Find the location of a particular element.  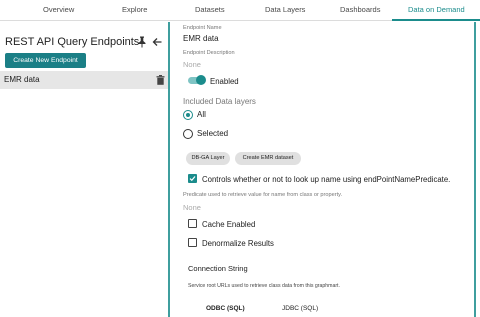

cache-enabled-checkbox is located at coordinates (192, 223).